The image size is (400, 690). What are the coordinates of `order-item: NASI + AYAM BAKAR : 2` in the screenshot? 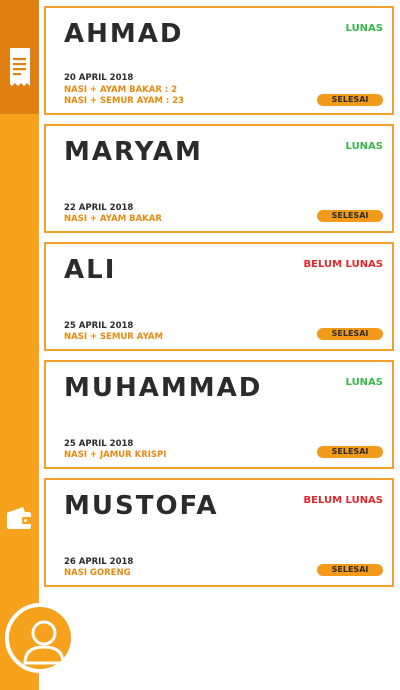 It's located at (121, 90).